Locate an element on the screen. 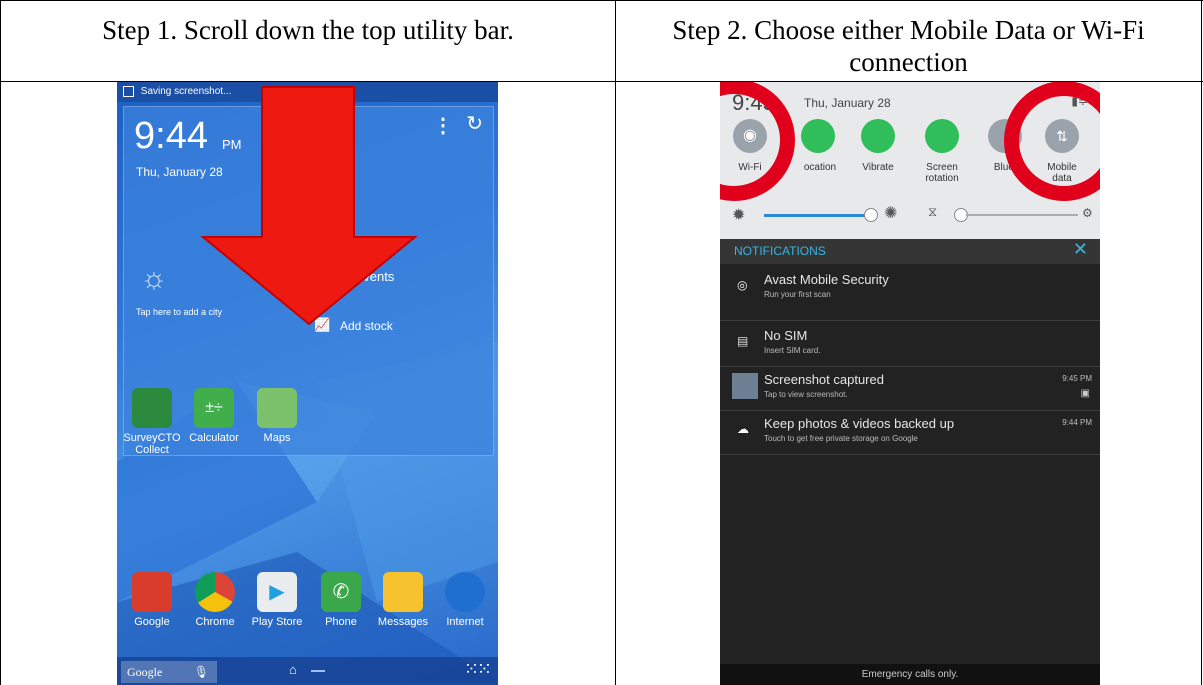 The width and height of the screenshot is (1203, 685). volume-slider is located at coordinates (1022, 215).